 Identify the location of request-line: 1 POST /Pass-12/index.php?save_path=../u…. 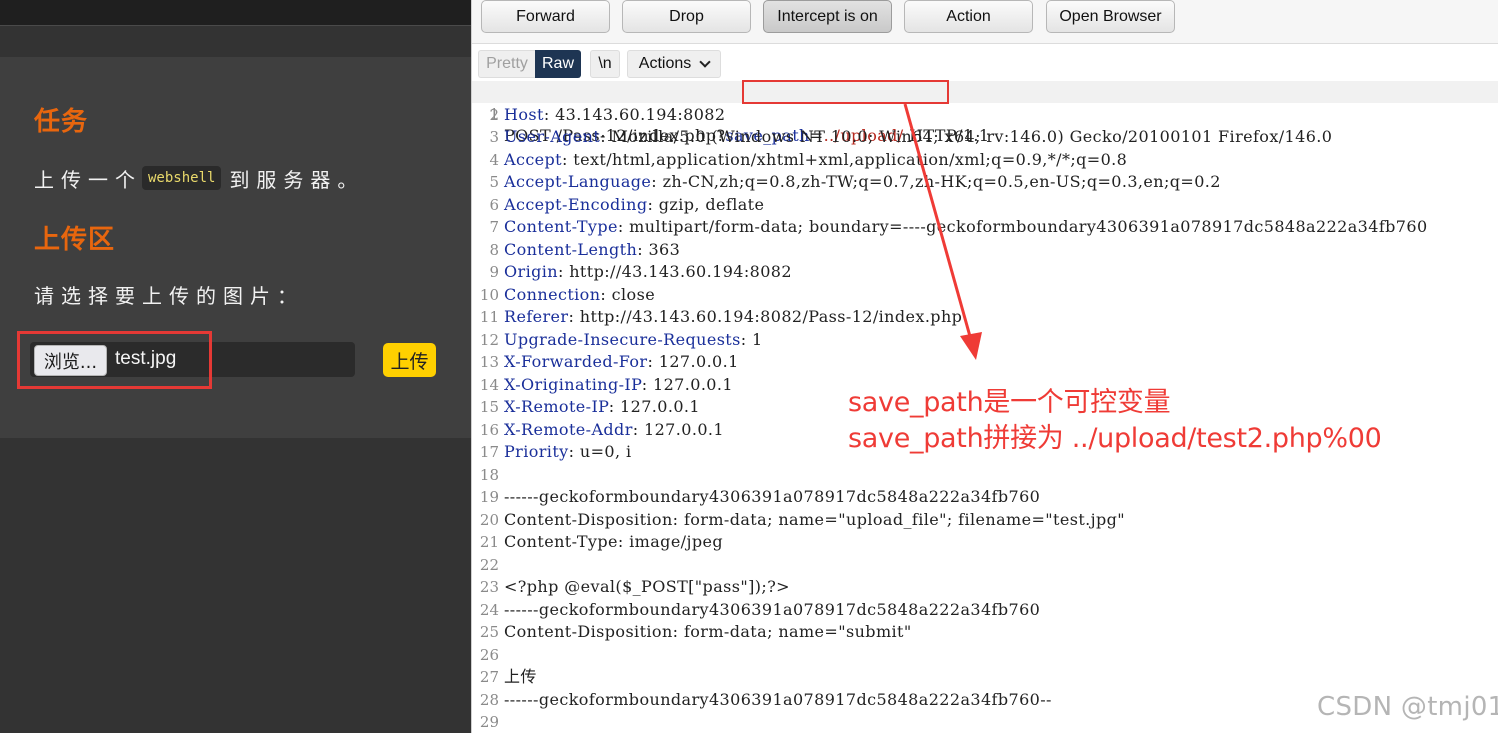
(985, 113).